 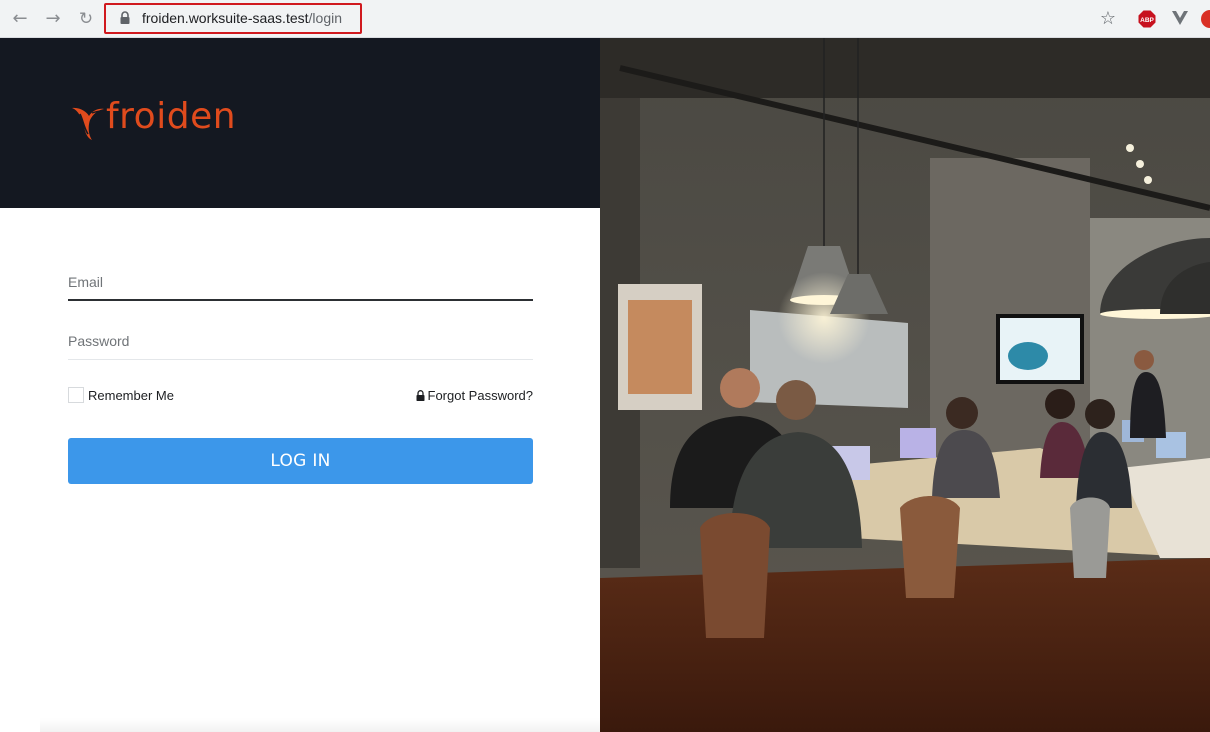 I want to click on remember-me-label: Remember Me, so click(x=131, y=395).